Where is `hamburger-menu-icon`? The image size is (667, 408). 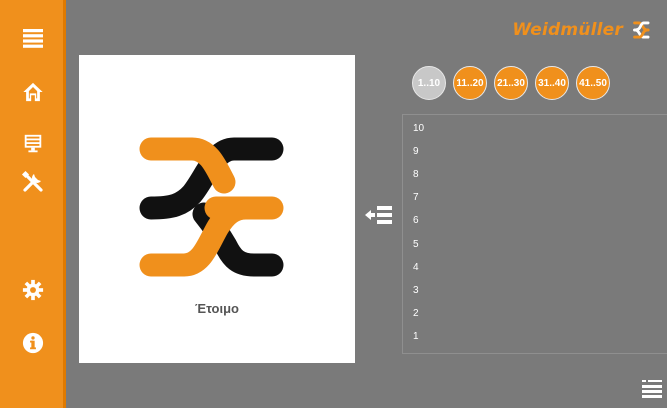 hamburger-menu-icon is located at coordinates (33, 38).